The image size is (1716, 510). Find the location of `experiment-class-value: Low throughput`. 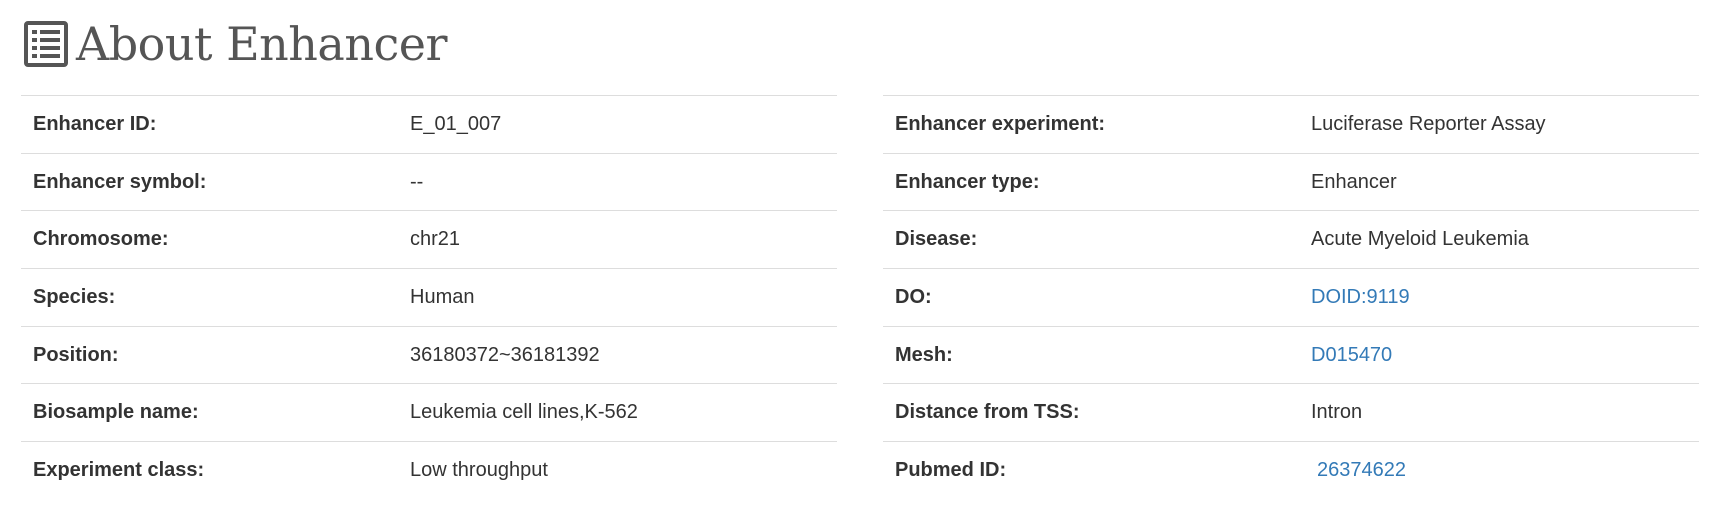

experiment-class-value: Low throughput is located at coordinates (479, 470).